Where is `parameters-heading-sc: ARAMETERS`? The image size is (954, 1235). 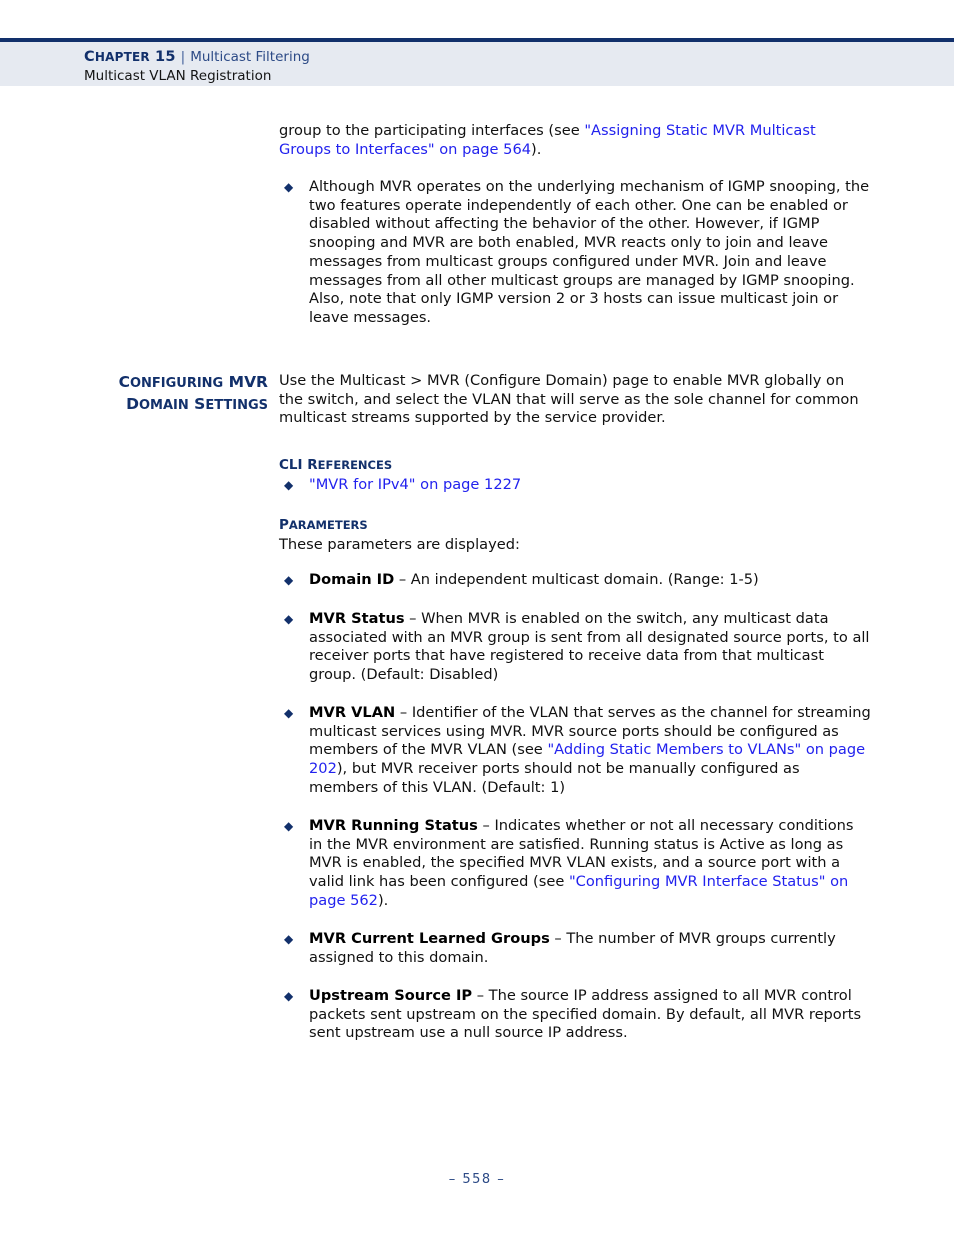 parameters-heading-sc: ARAMETERS is located at coordinates (328, 525).